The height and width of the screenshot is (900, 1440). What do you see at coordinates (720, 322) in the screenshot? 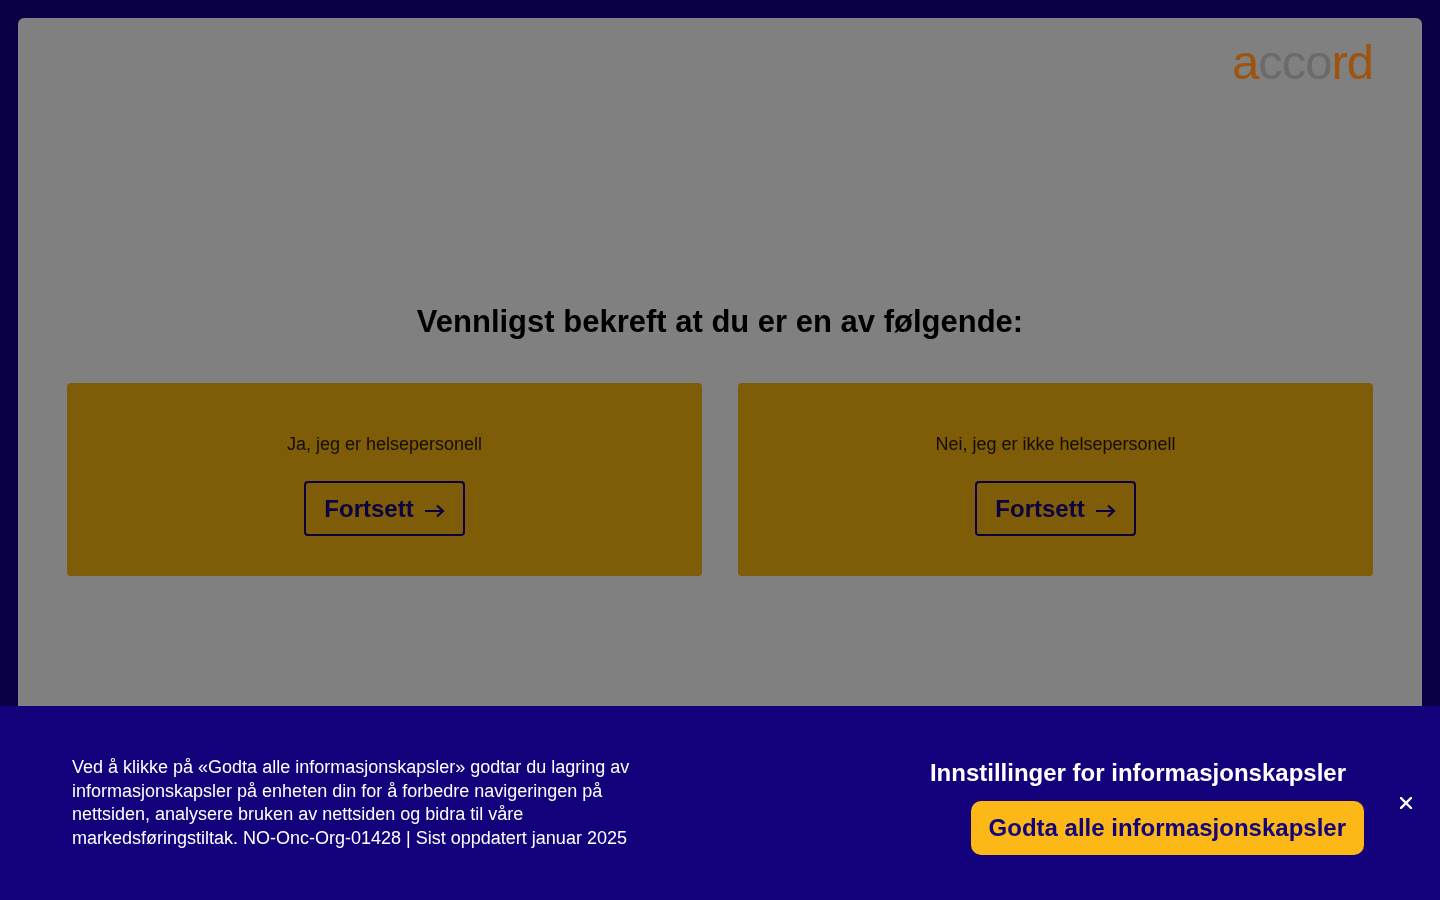
I see `page-heading: Vennligst bekreft at du er en av følgende:` at bounding box center [720, 322].